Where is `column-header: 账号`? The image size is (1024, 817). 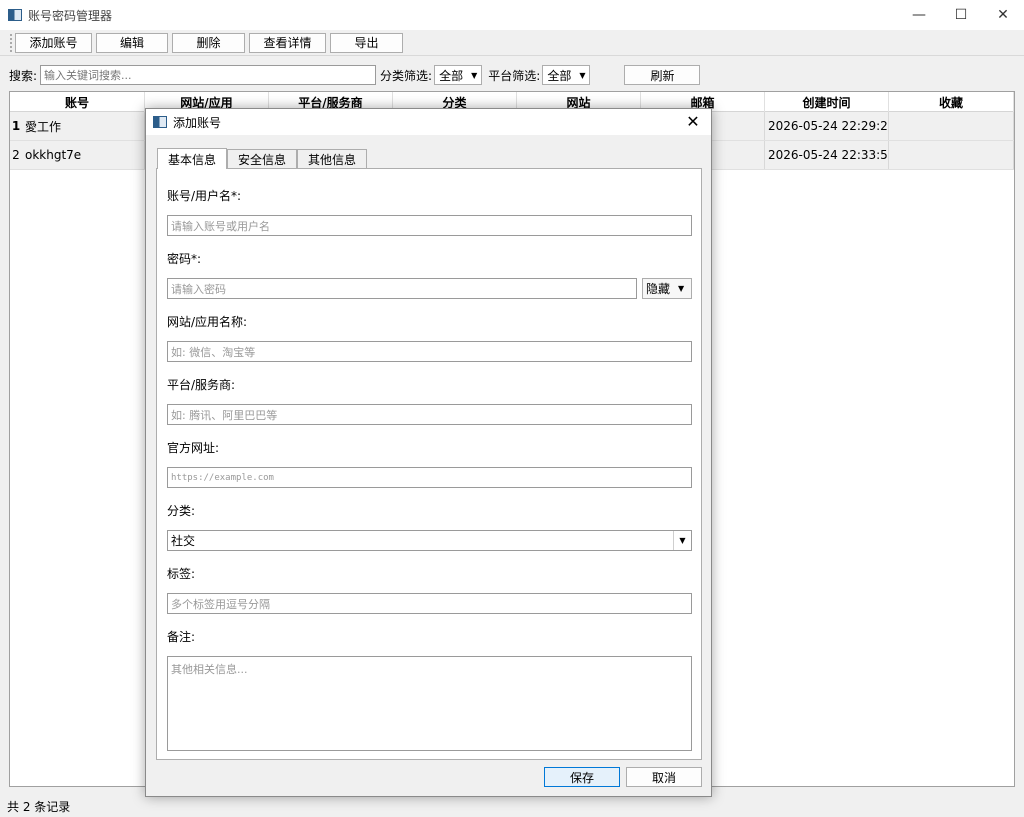 column-header: 账号 is located at coordinates (77, 102).